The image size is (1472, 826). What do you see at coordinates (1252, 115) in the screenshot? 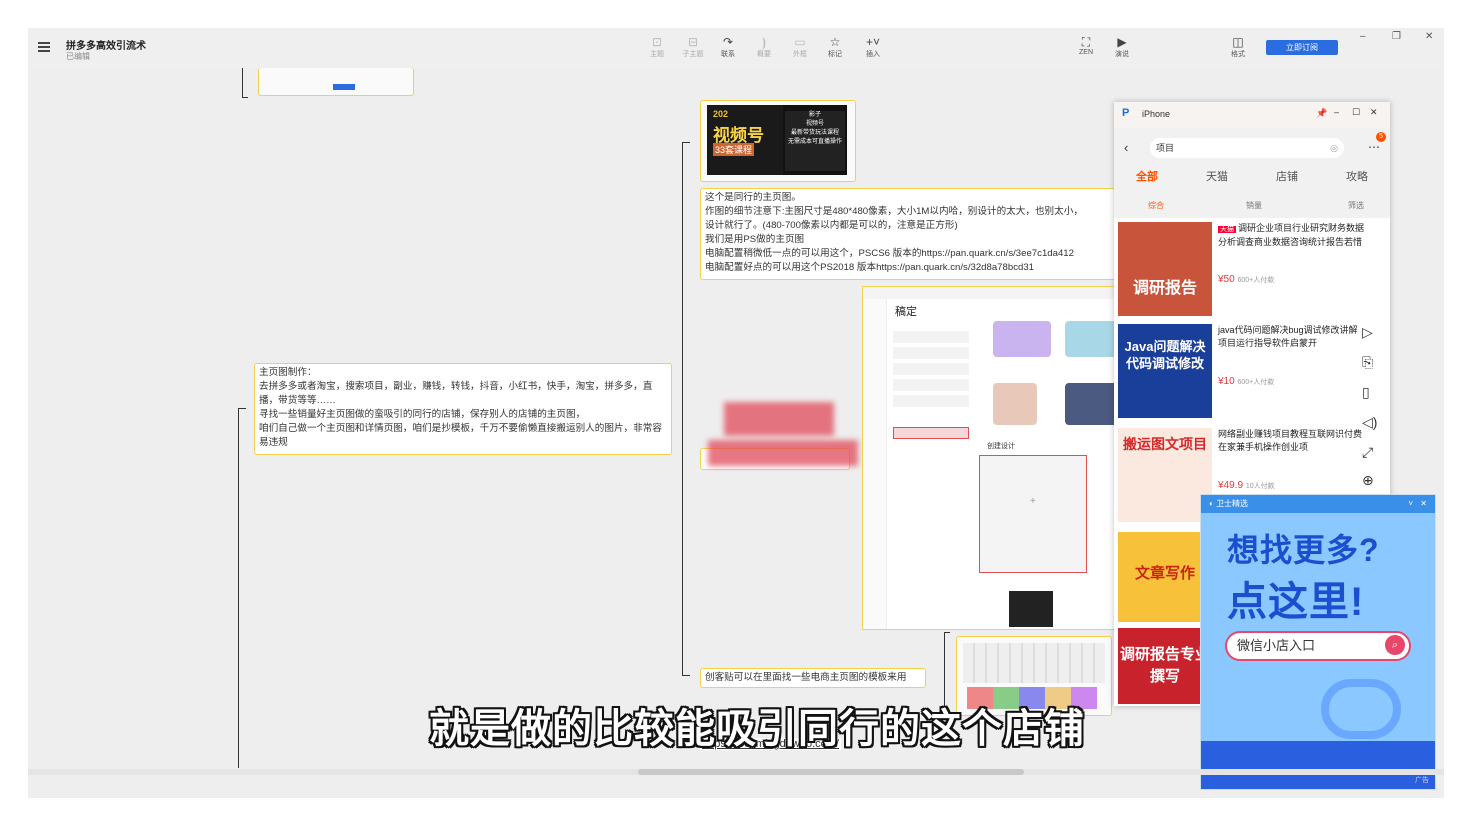
I see `phone-titlebar: P iPhone 📌 – ☐ ✕` at bounding box center [1252, 115].